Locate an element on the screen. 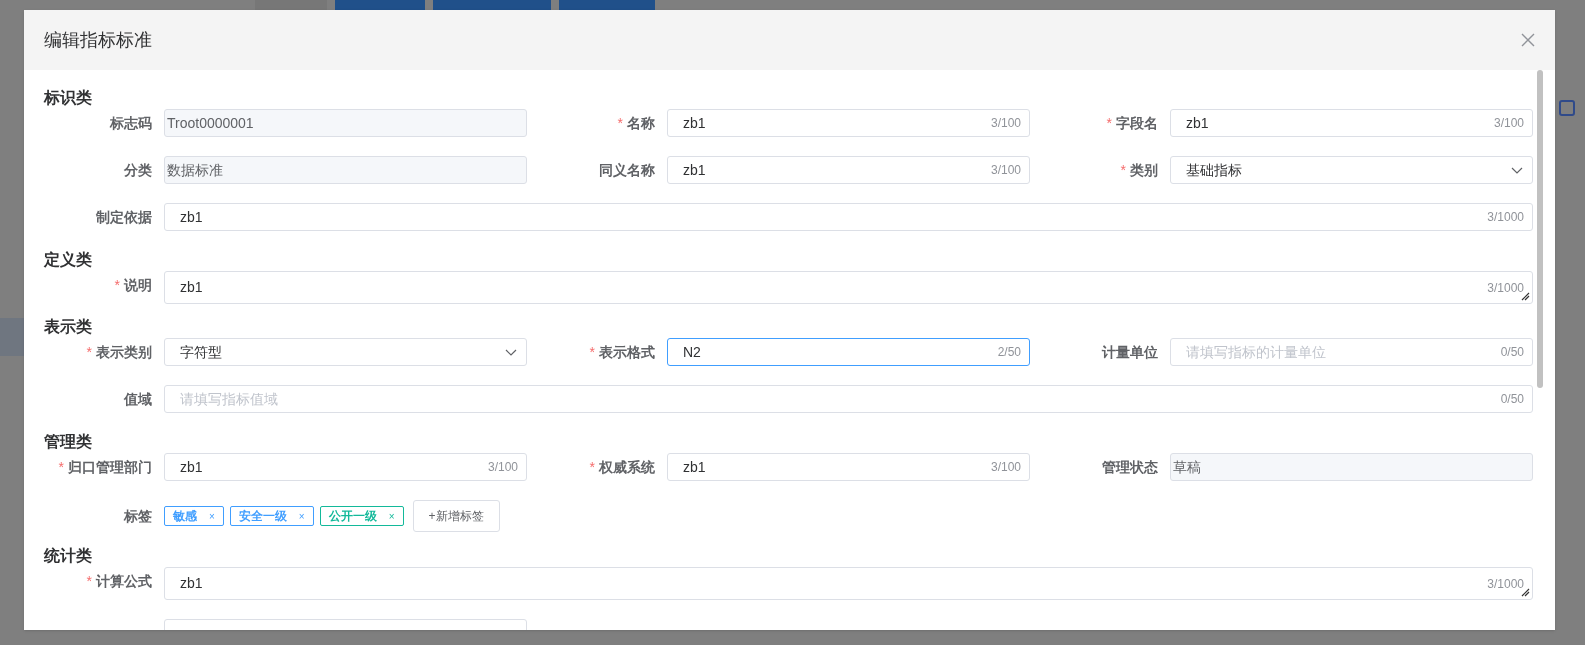  field-label: 名称 is located at coordinates (641, 123).